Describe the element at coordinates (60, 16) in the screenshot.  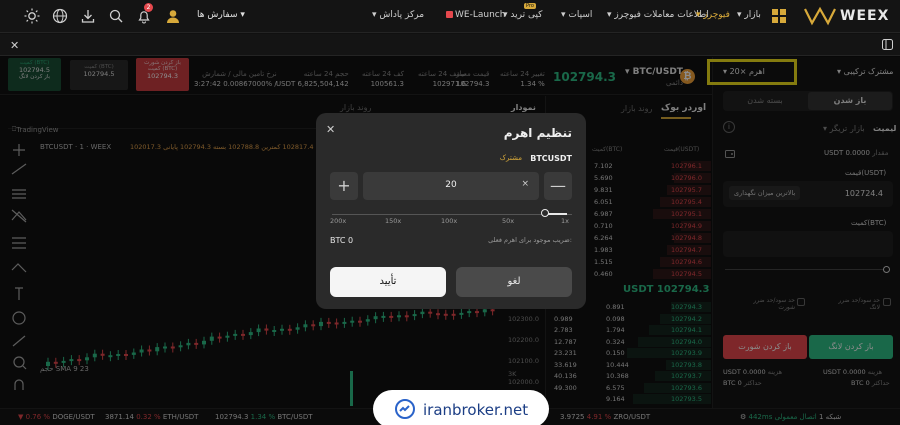
I see `globe-icon` at that location.